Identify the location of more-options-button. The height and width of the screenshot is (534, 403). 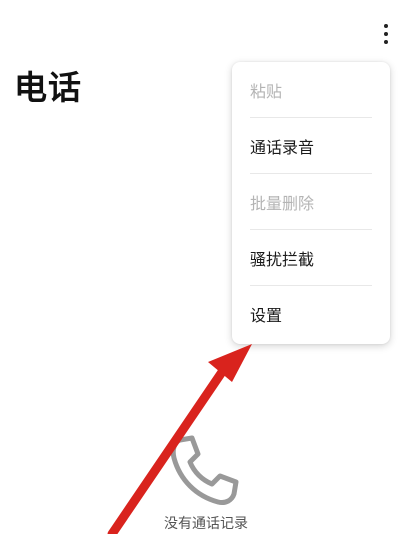
(386, 34).